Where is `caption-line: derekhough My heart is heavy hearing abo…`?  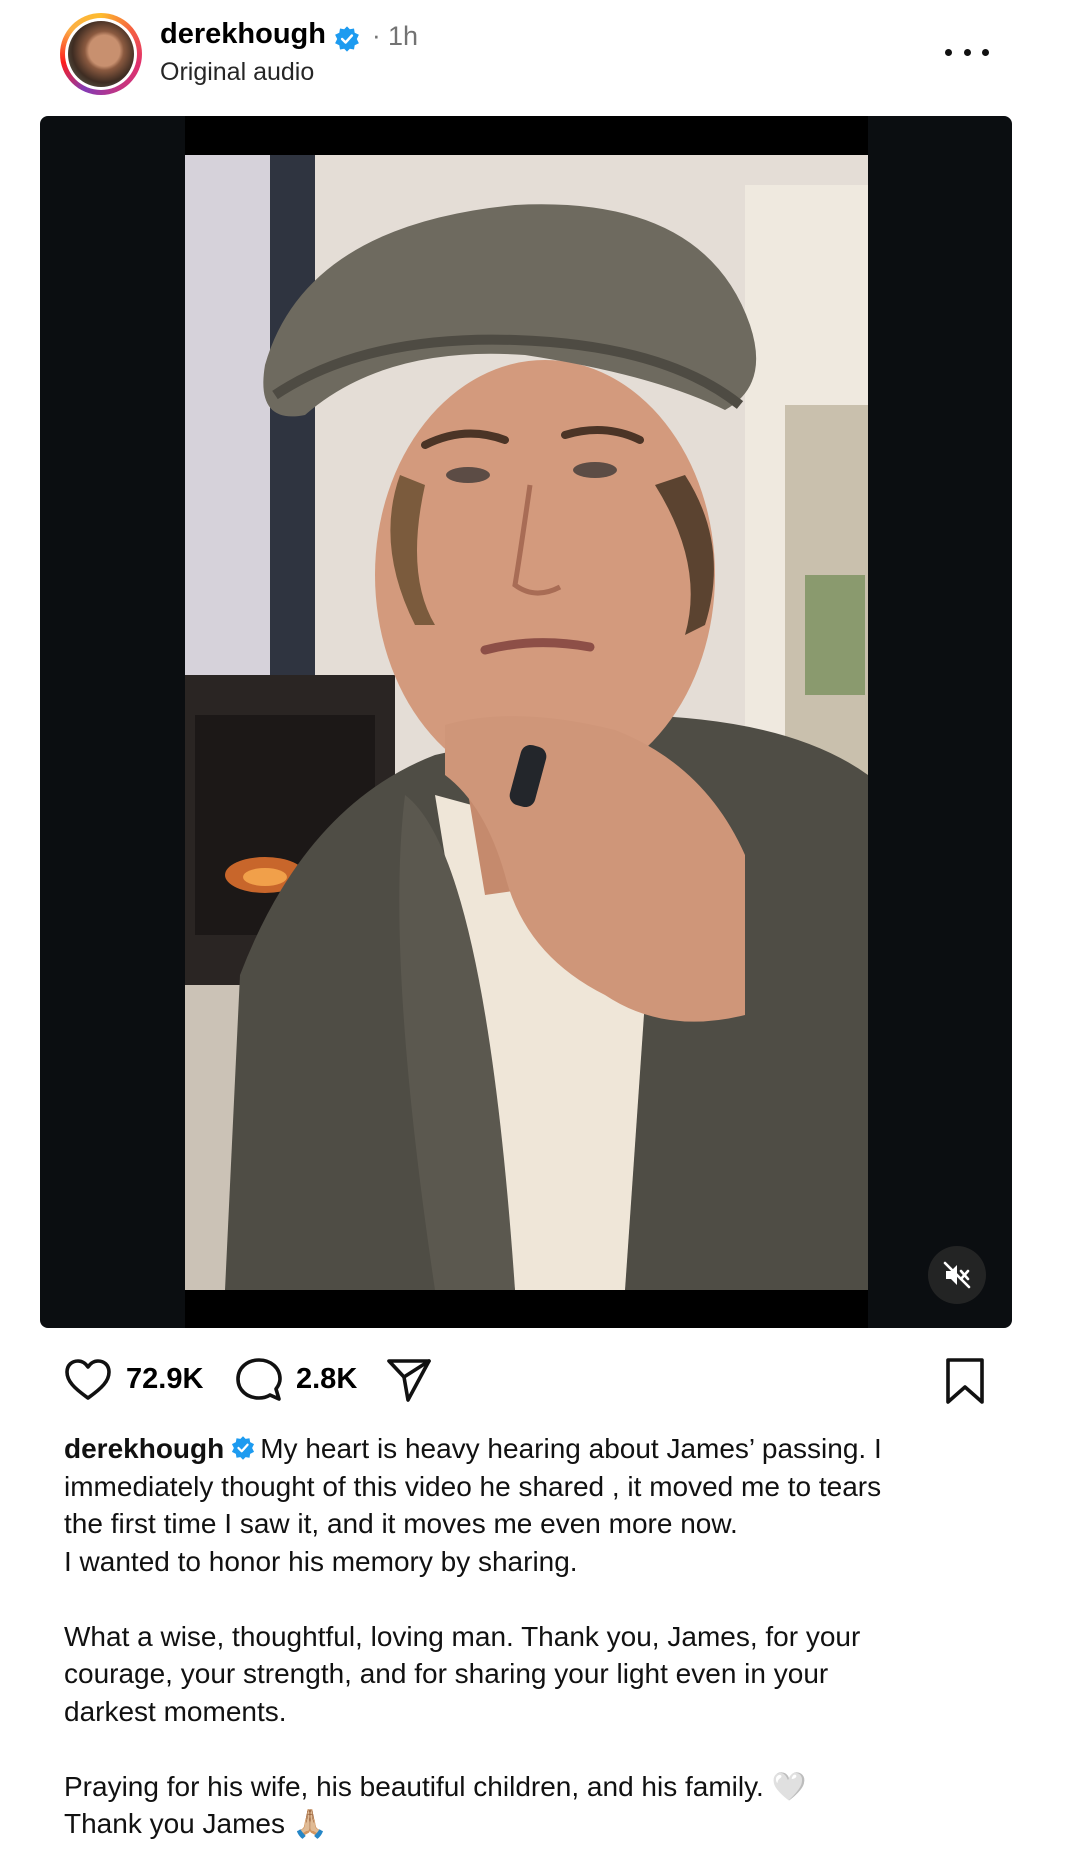
caption-line: derekhough My heart is heavy hearing abo… is located at coordinates (529, 1449).